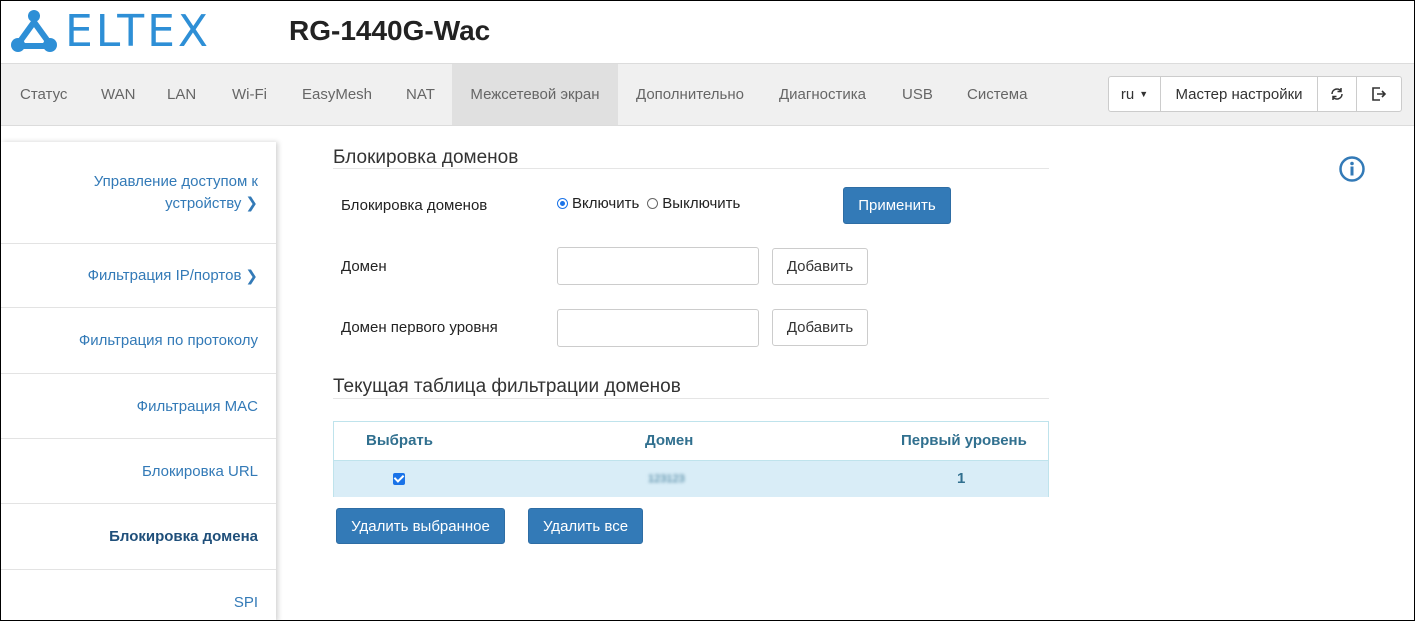 The height and width of the screenshot is (621, 1415). I want to click on nav-lan: LAN, so click(181, 94).